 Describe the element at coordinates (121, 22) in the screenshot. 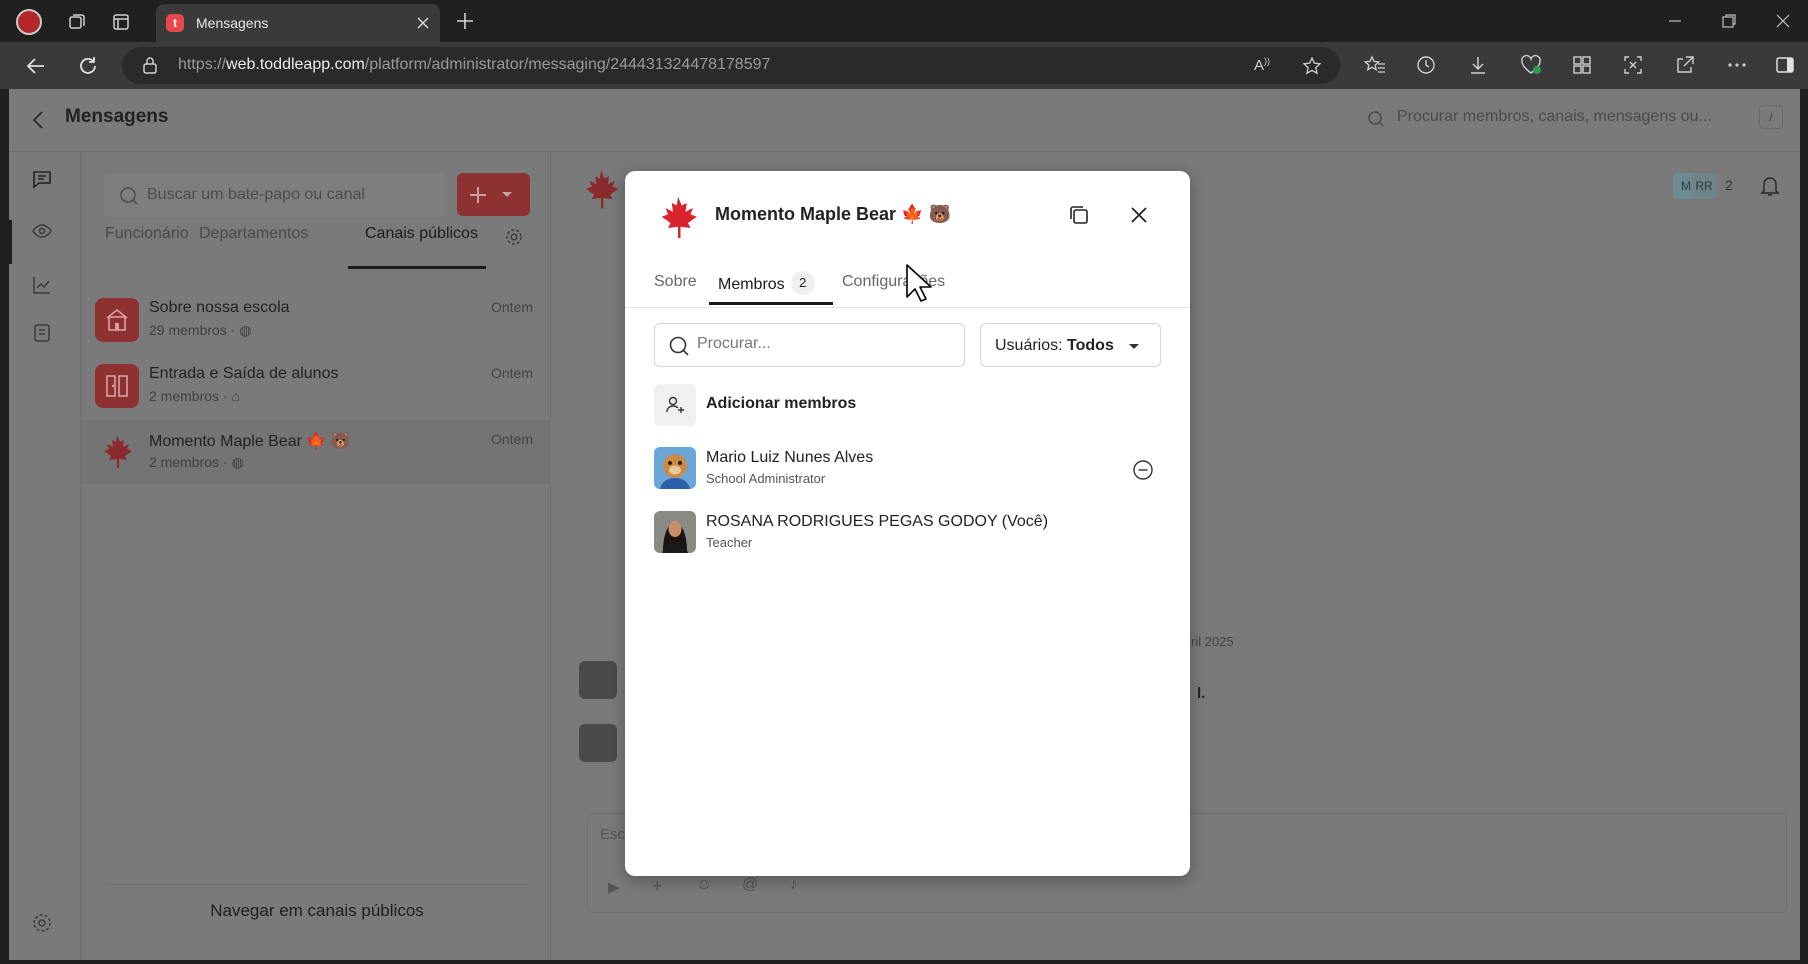

I see `tab-actions-icon` at that location.